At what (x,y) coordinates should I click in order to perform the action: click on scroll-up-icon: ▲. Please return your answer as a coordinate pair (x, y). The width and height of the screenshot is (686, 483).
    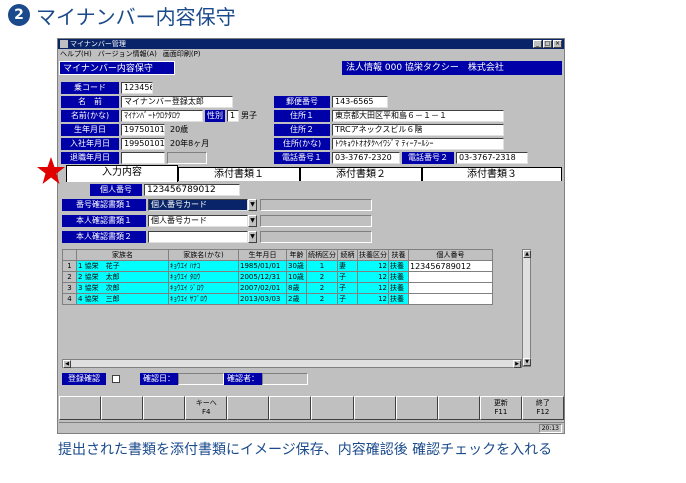
    Looking at the image, I should click on (527, 254).